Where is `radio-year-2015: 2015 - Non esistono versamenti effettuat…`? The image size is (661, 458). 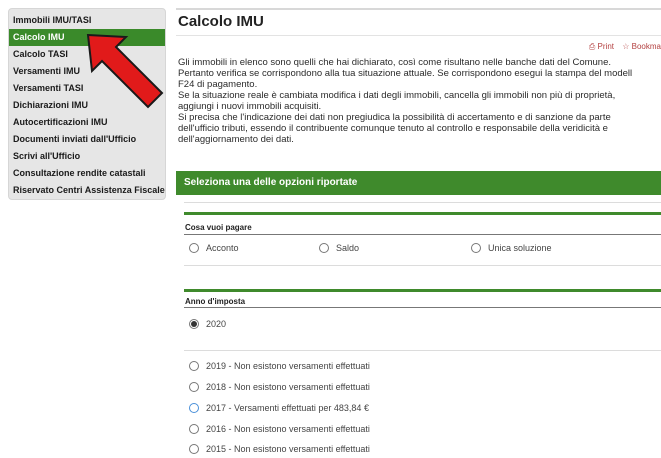
radio-year-2015: 2015 - Non esistono versamenti effettuat… is located at coordinates (279, 449).